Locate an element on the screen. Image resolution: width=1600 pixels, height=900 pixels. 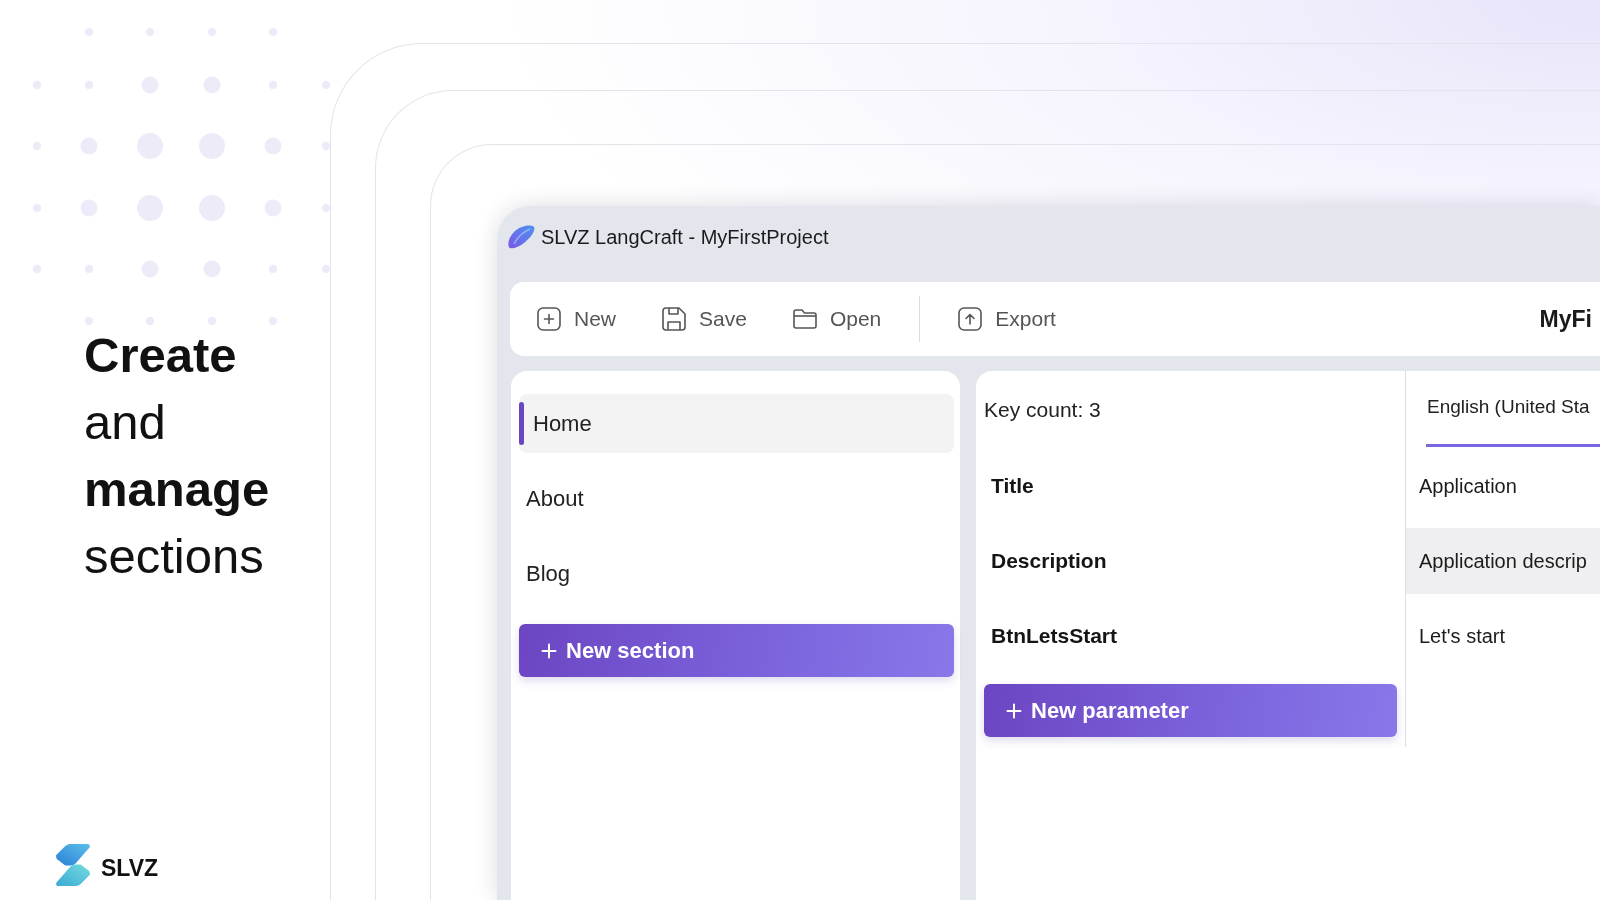
section-item: Home is located at coordinates (736, 423).